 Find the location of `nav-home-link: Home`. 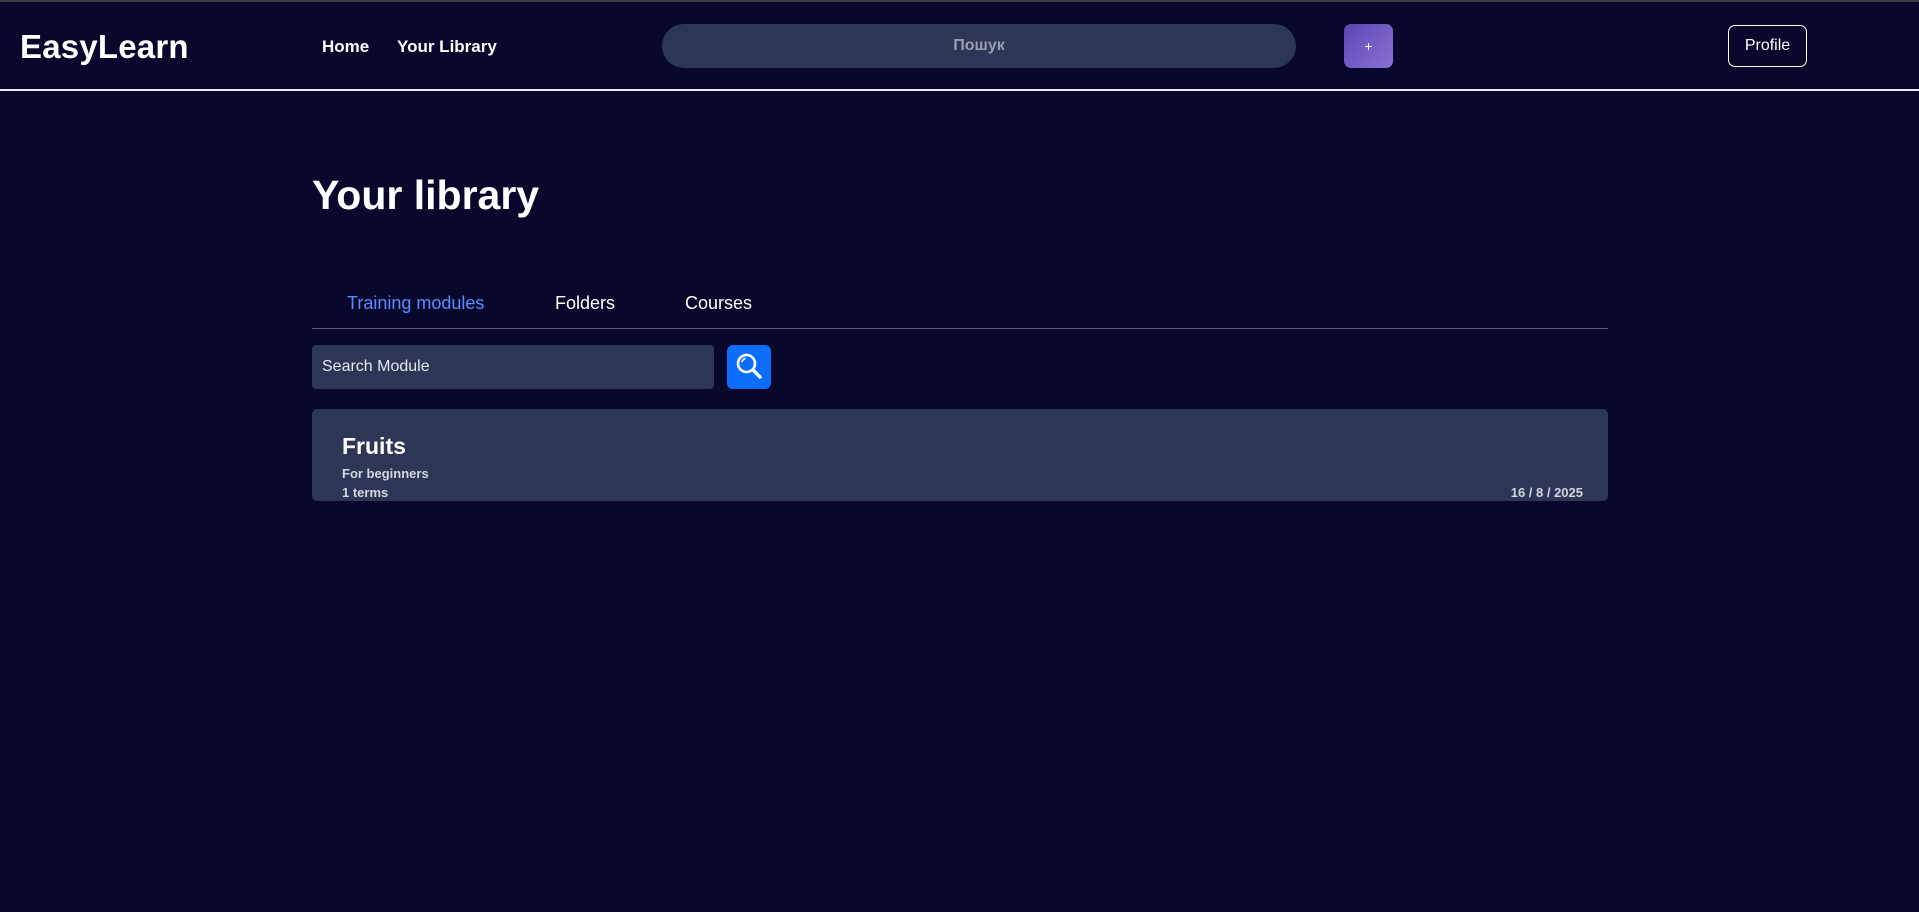

nav-home-link: Home is located at coordinates (345, 47).